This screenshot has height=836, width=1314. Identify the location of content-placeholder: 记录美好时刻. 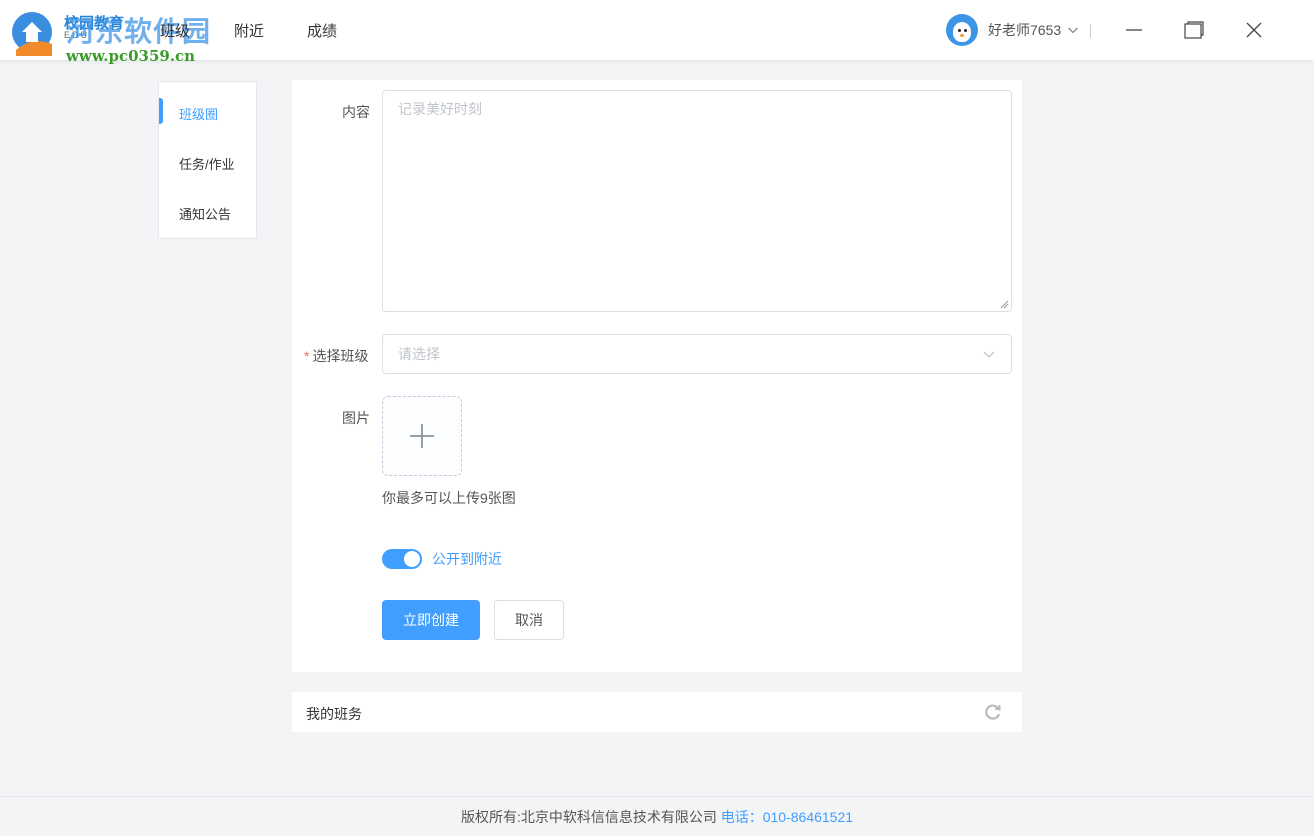
(440, 109).